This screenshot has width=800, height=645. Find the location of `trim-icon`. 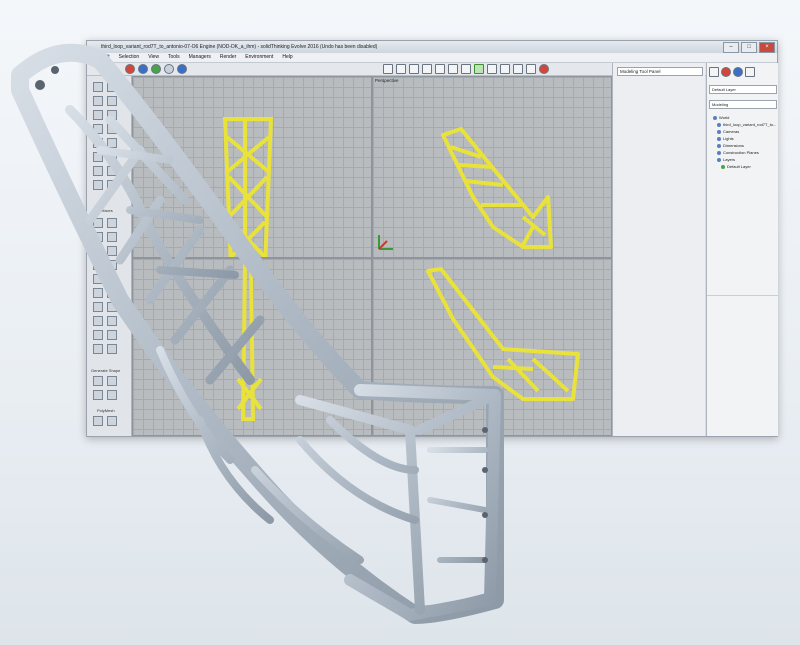

trim-icon is located at coordinates (112, 129).